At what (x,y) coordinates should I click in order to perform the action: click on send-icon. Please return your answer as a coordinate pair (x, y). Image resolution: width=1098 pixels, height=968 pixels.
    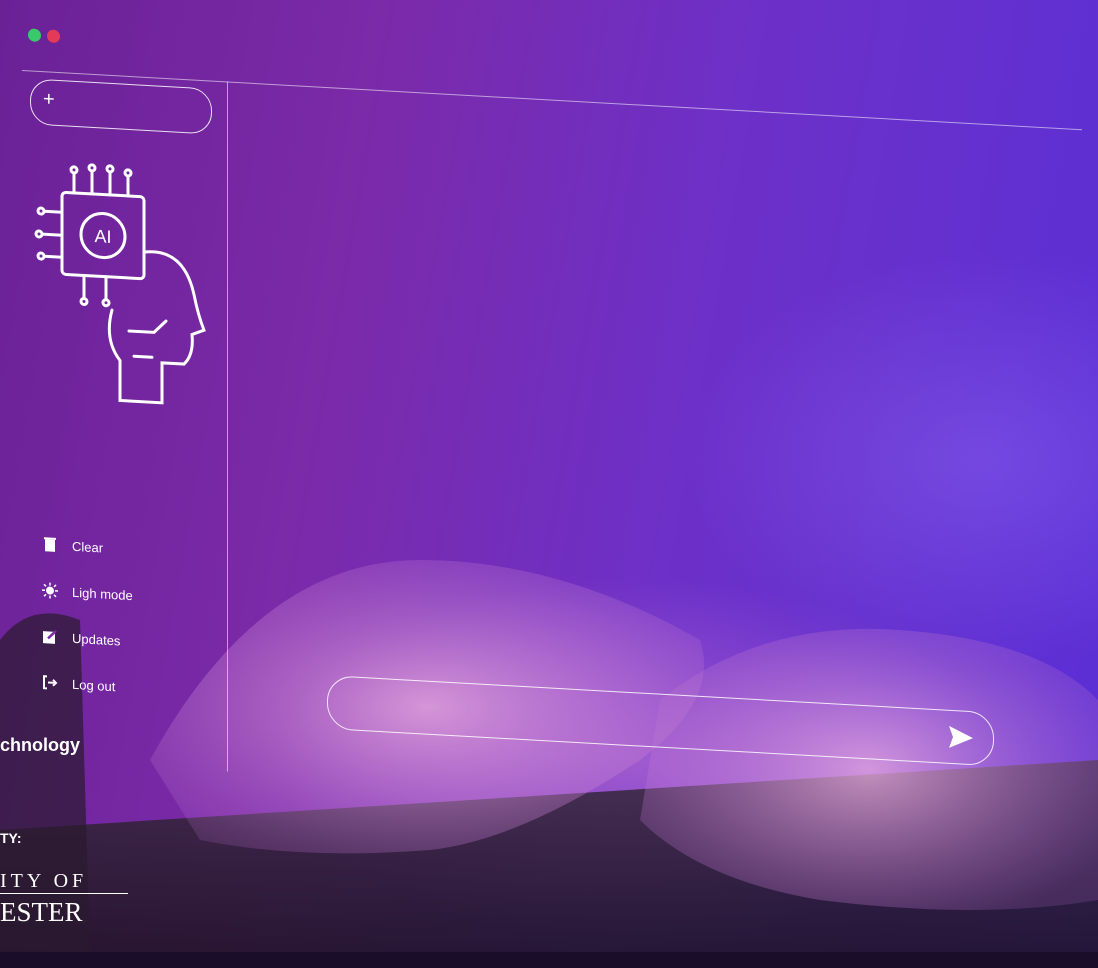
    Looking at the image, I should click on (961, 738).